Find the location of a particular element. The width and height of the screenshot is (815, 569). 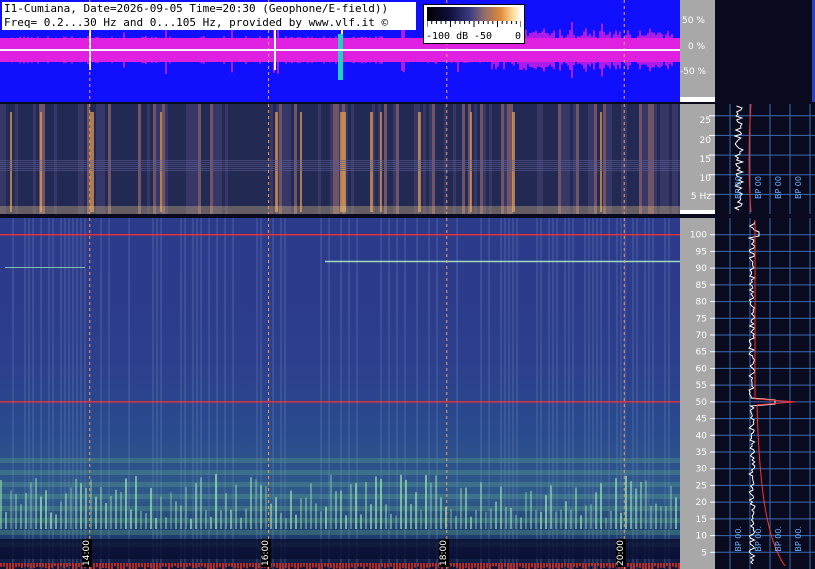

legend-mid-label: -50 is located at coordinates (483, 36).